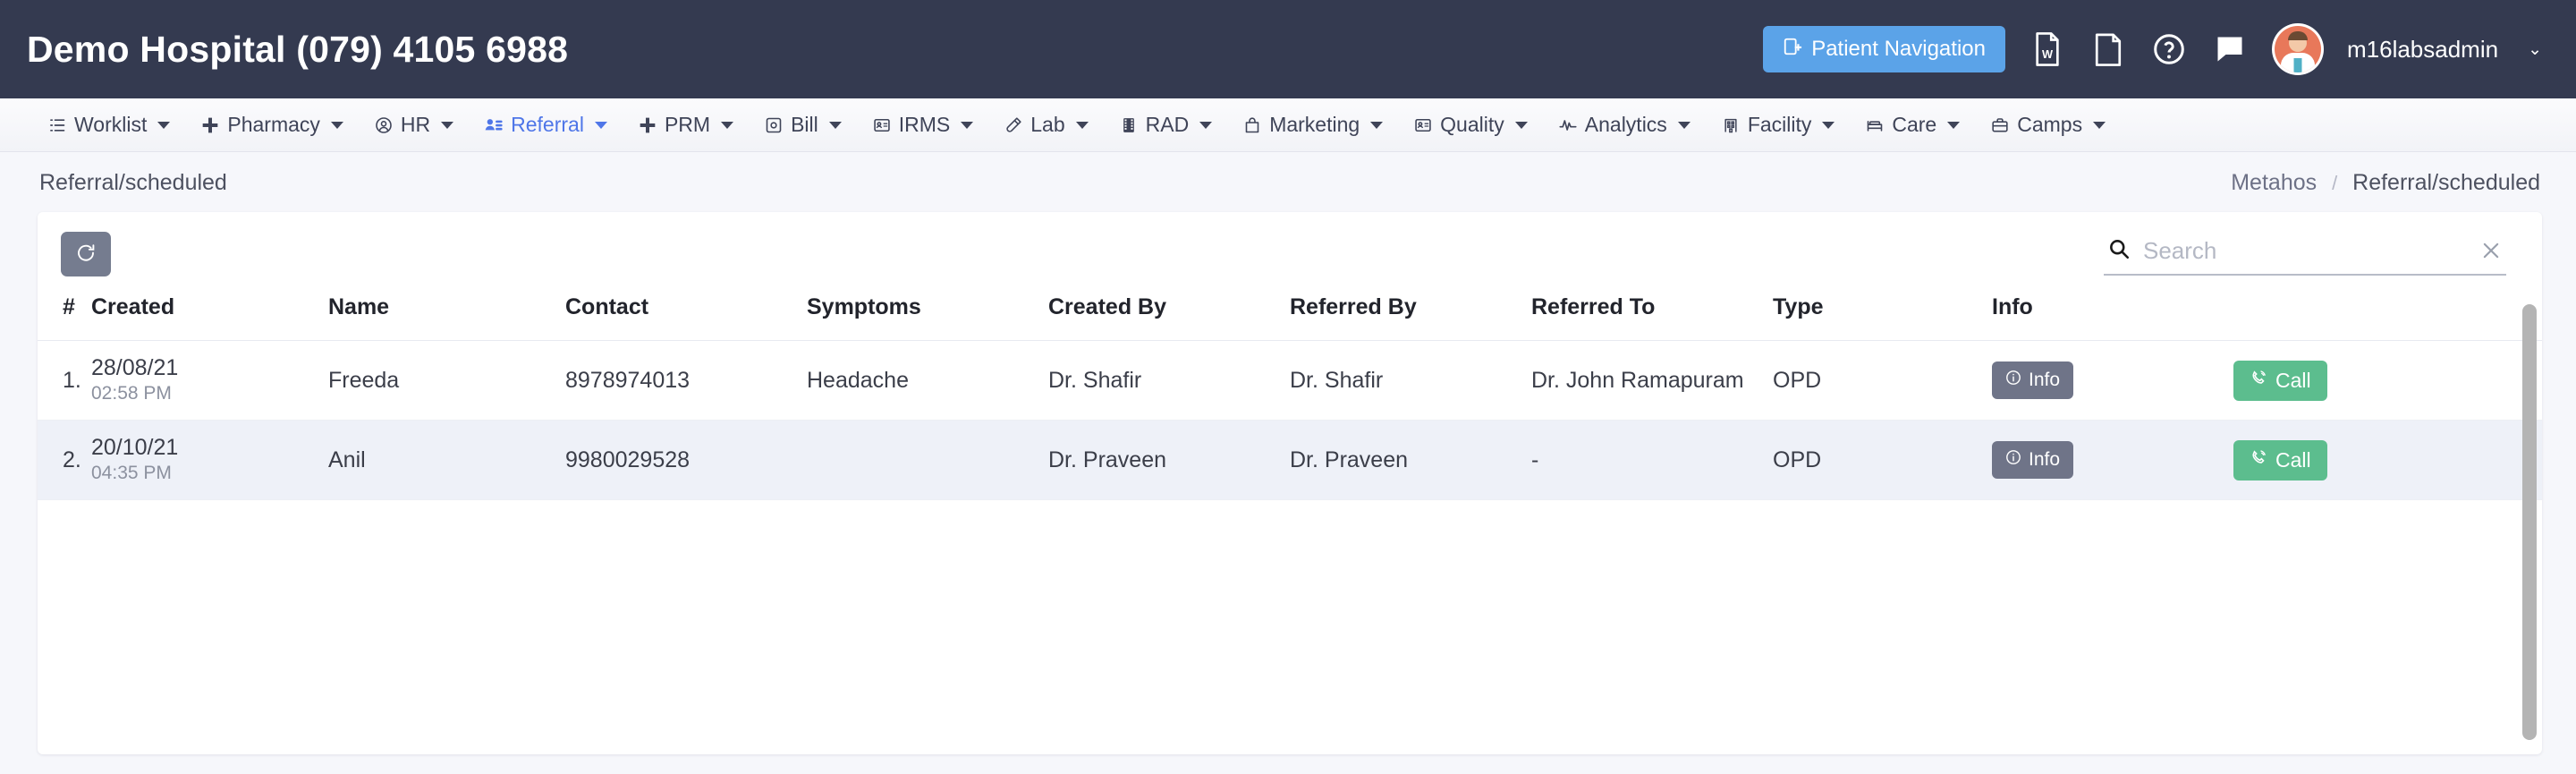 Image resolution: width=2576 pixels, height=774 pixels. Describe the element at coordinates (1912, 125) in the screenshot. I see `nav-item-care: Care` at that location.